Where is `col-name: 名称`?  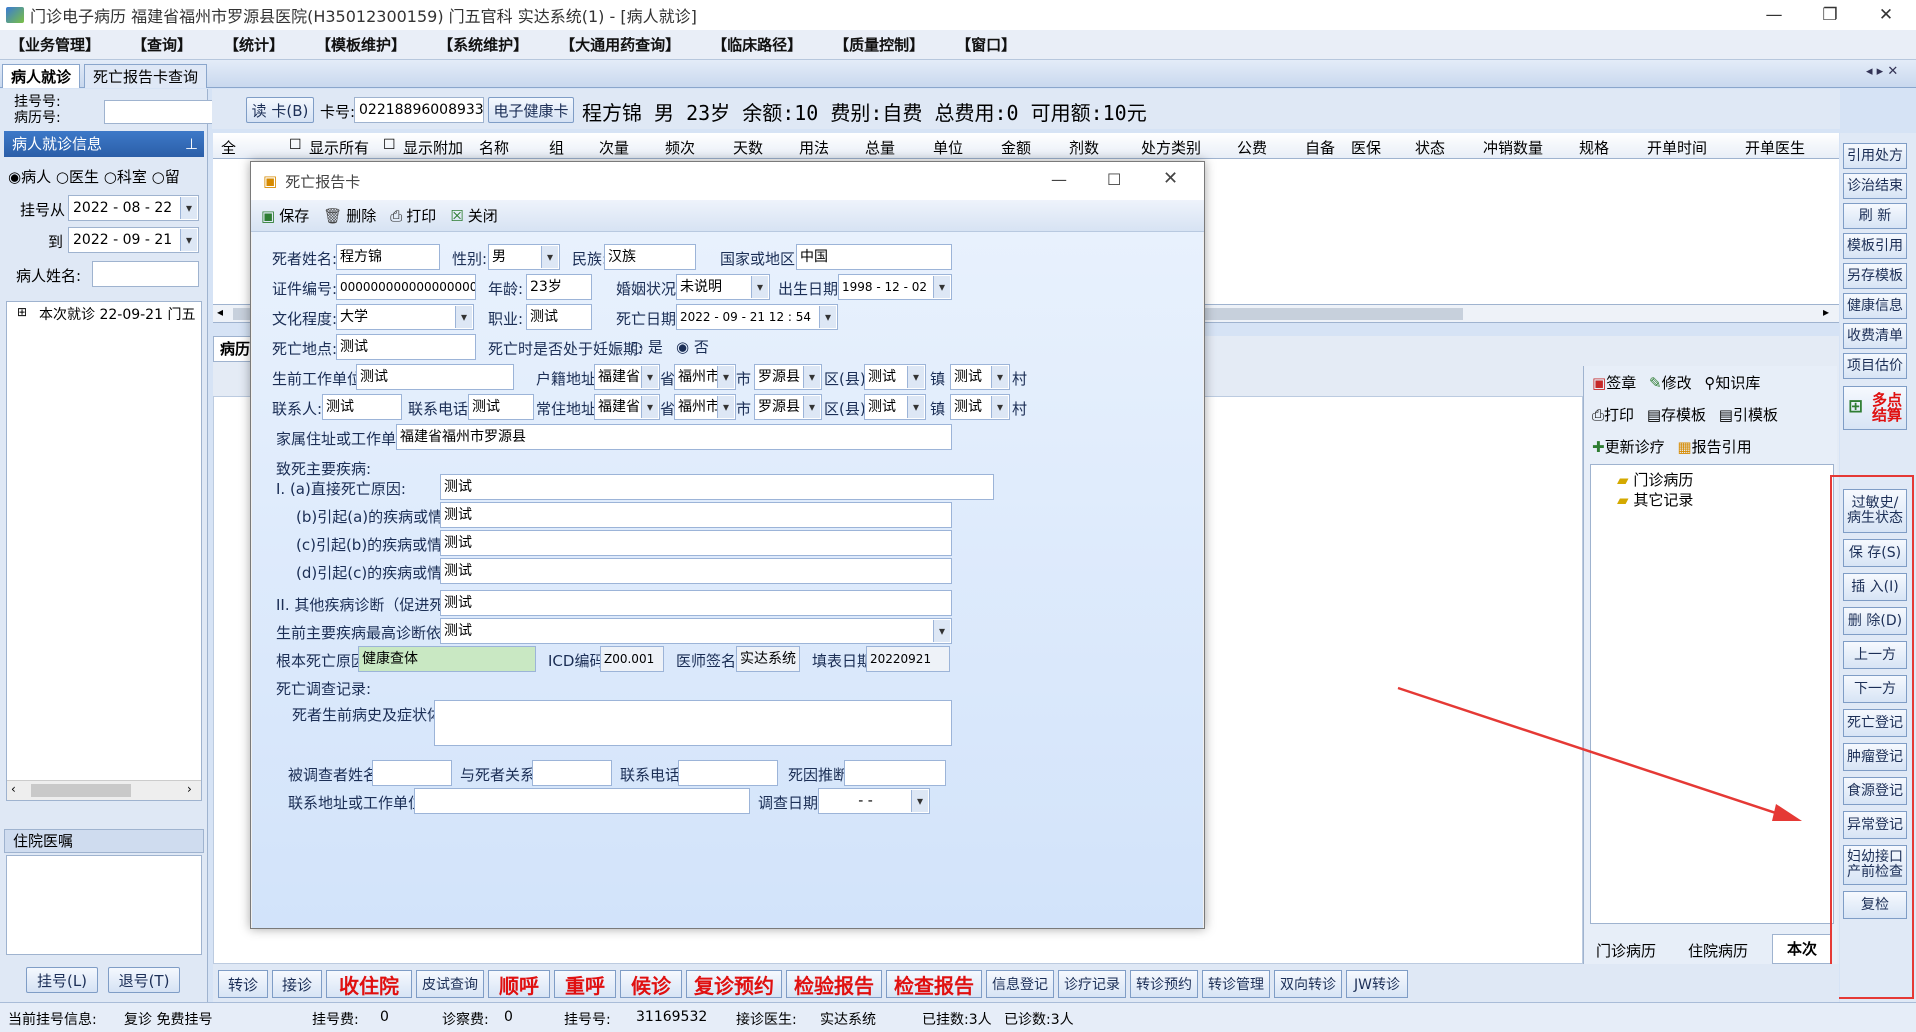
col-name: 名称 is located at coordinates (494, 147).